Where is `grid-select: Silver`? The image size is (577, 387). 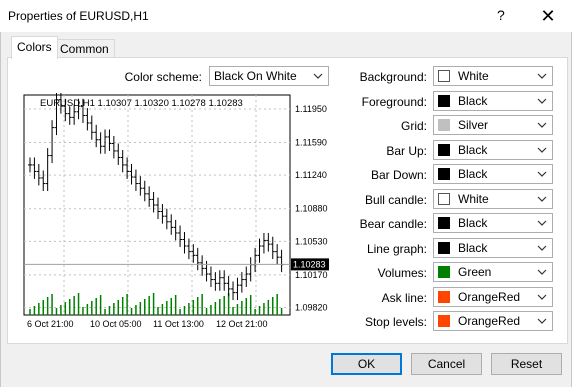 grid-select: Silver is located at coordinates (493, 125).